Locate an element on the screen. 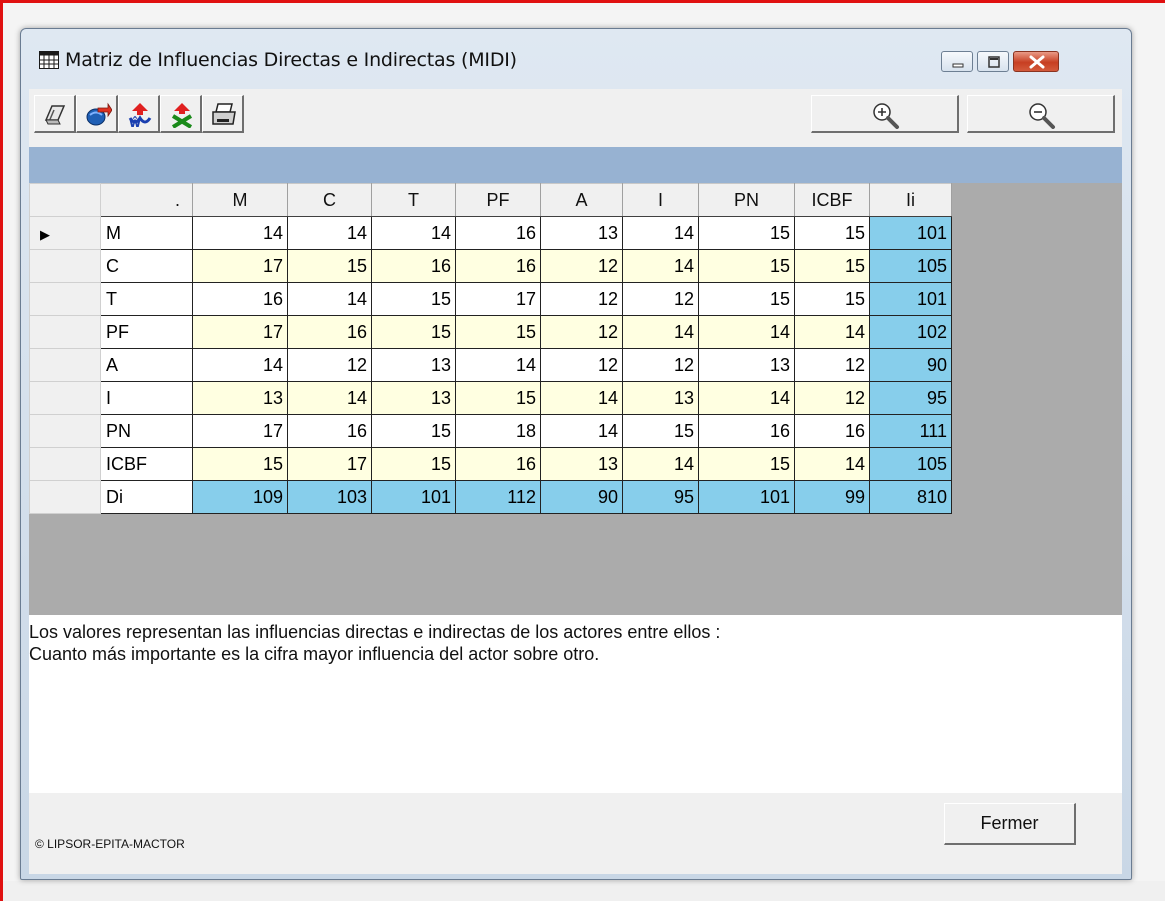 The width and height of the screenshot is (1165, 901). column-header-i: I is located at coordinates (660, 200).